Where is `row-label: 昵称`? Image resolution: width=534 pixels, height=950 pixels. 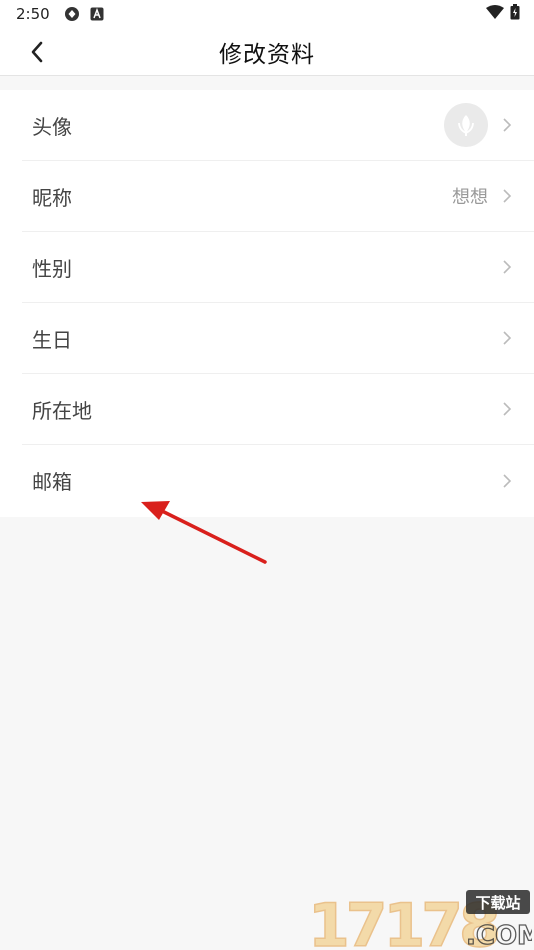
row-label: 昵称 is located at coordinates (52, 197).